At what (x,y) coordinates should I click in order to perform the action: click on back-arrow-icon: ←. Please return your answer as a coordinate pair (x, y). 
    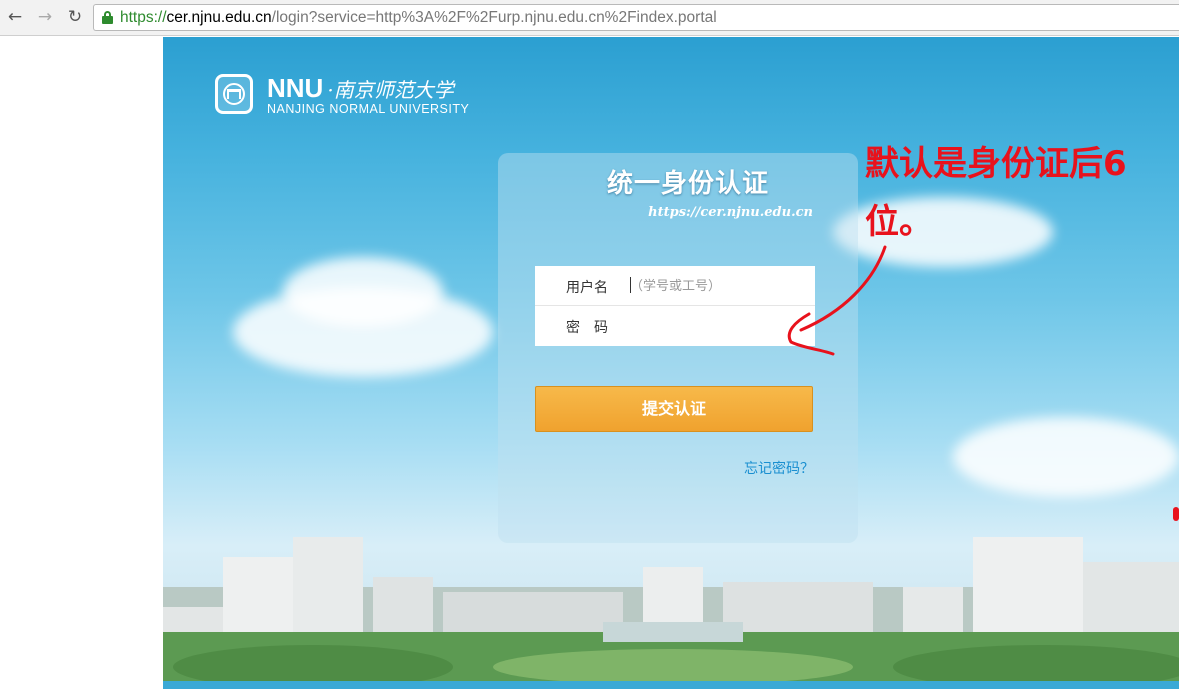
    Looking at the image, I should click on (15, 17).